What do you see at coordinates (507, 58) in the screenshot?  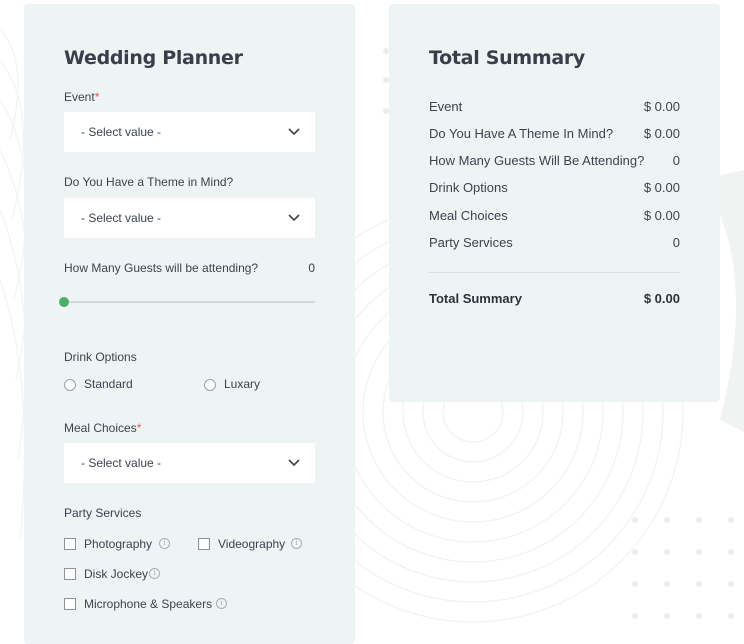 I see `summary-title: Total Summary` at bounding box center [507, 58].